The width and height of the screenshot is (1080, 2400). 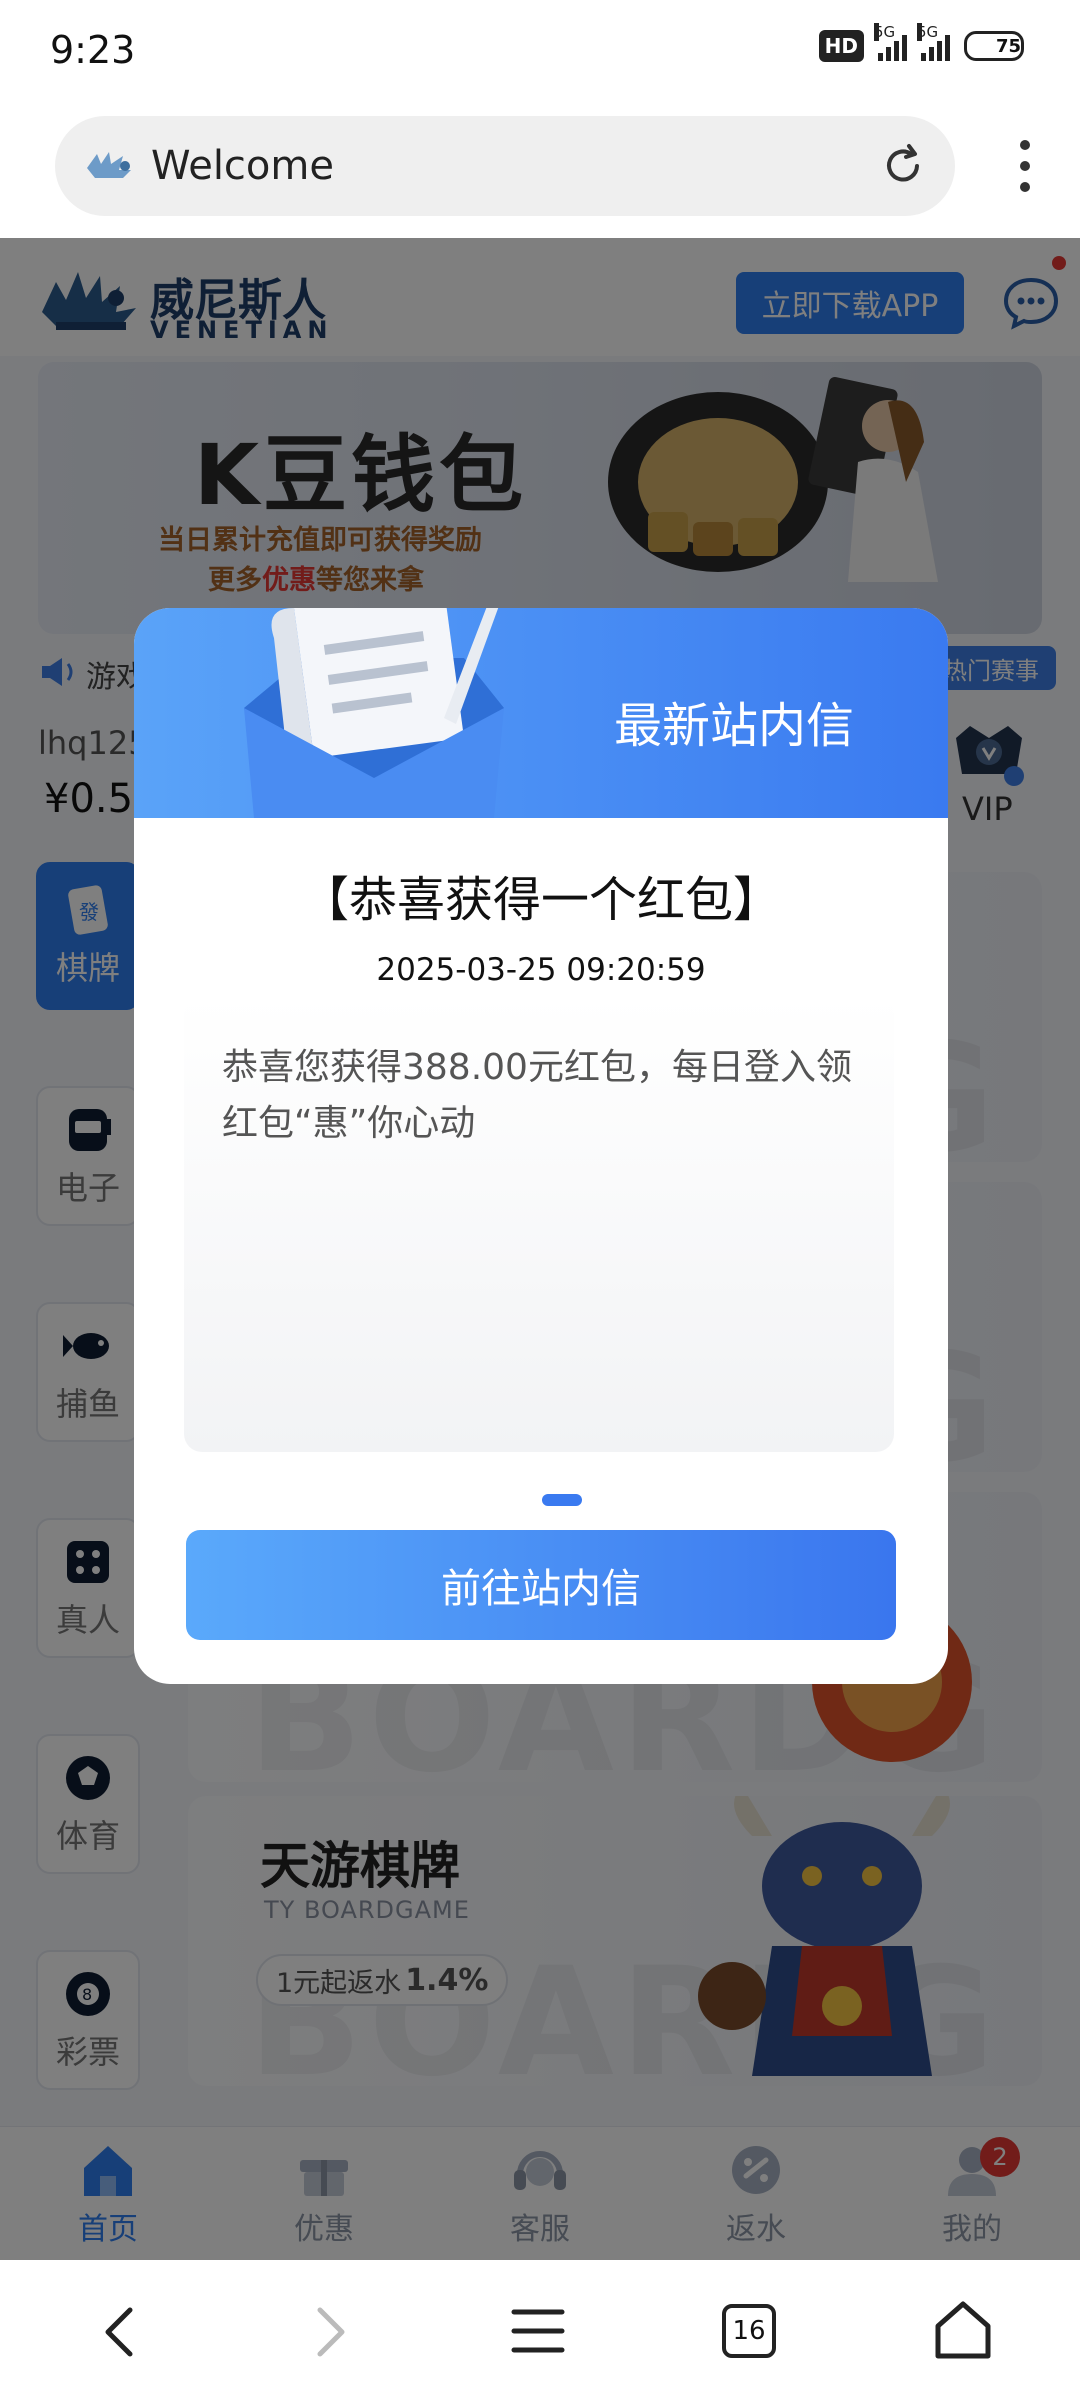 I want to click on sim1-network-label: 5G, so click(x=885, y=32).